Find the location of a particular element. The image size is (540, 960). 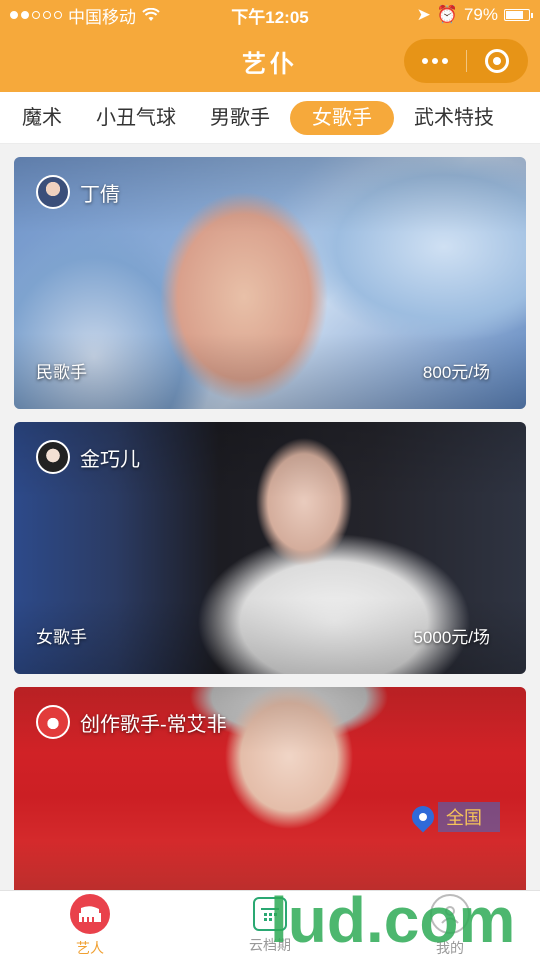

more-button is located at coordinates (435, 61).